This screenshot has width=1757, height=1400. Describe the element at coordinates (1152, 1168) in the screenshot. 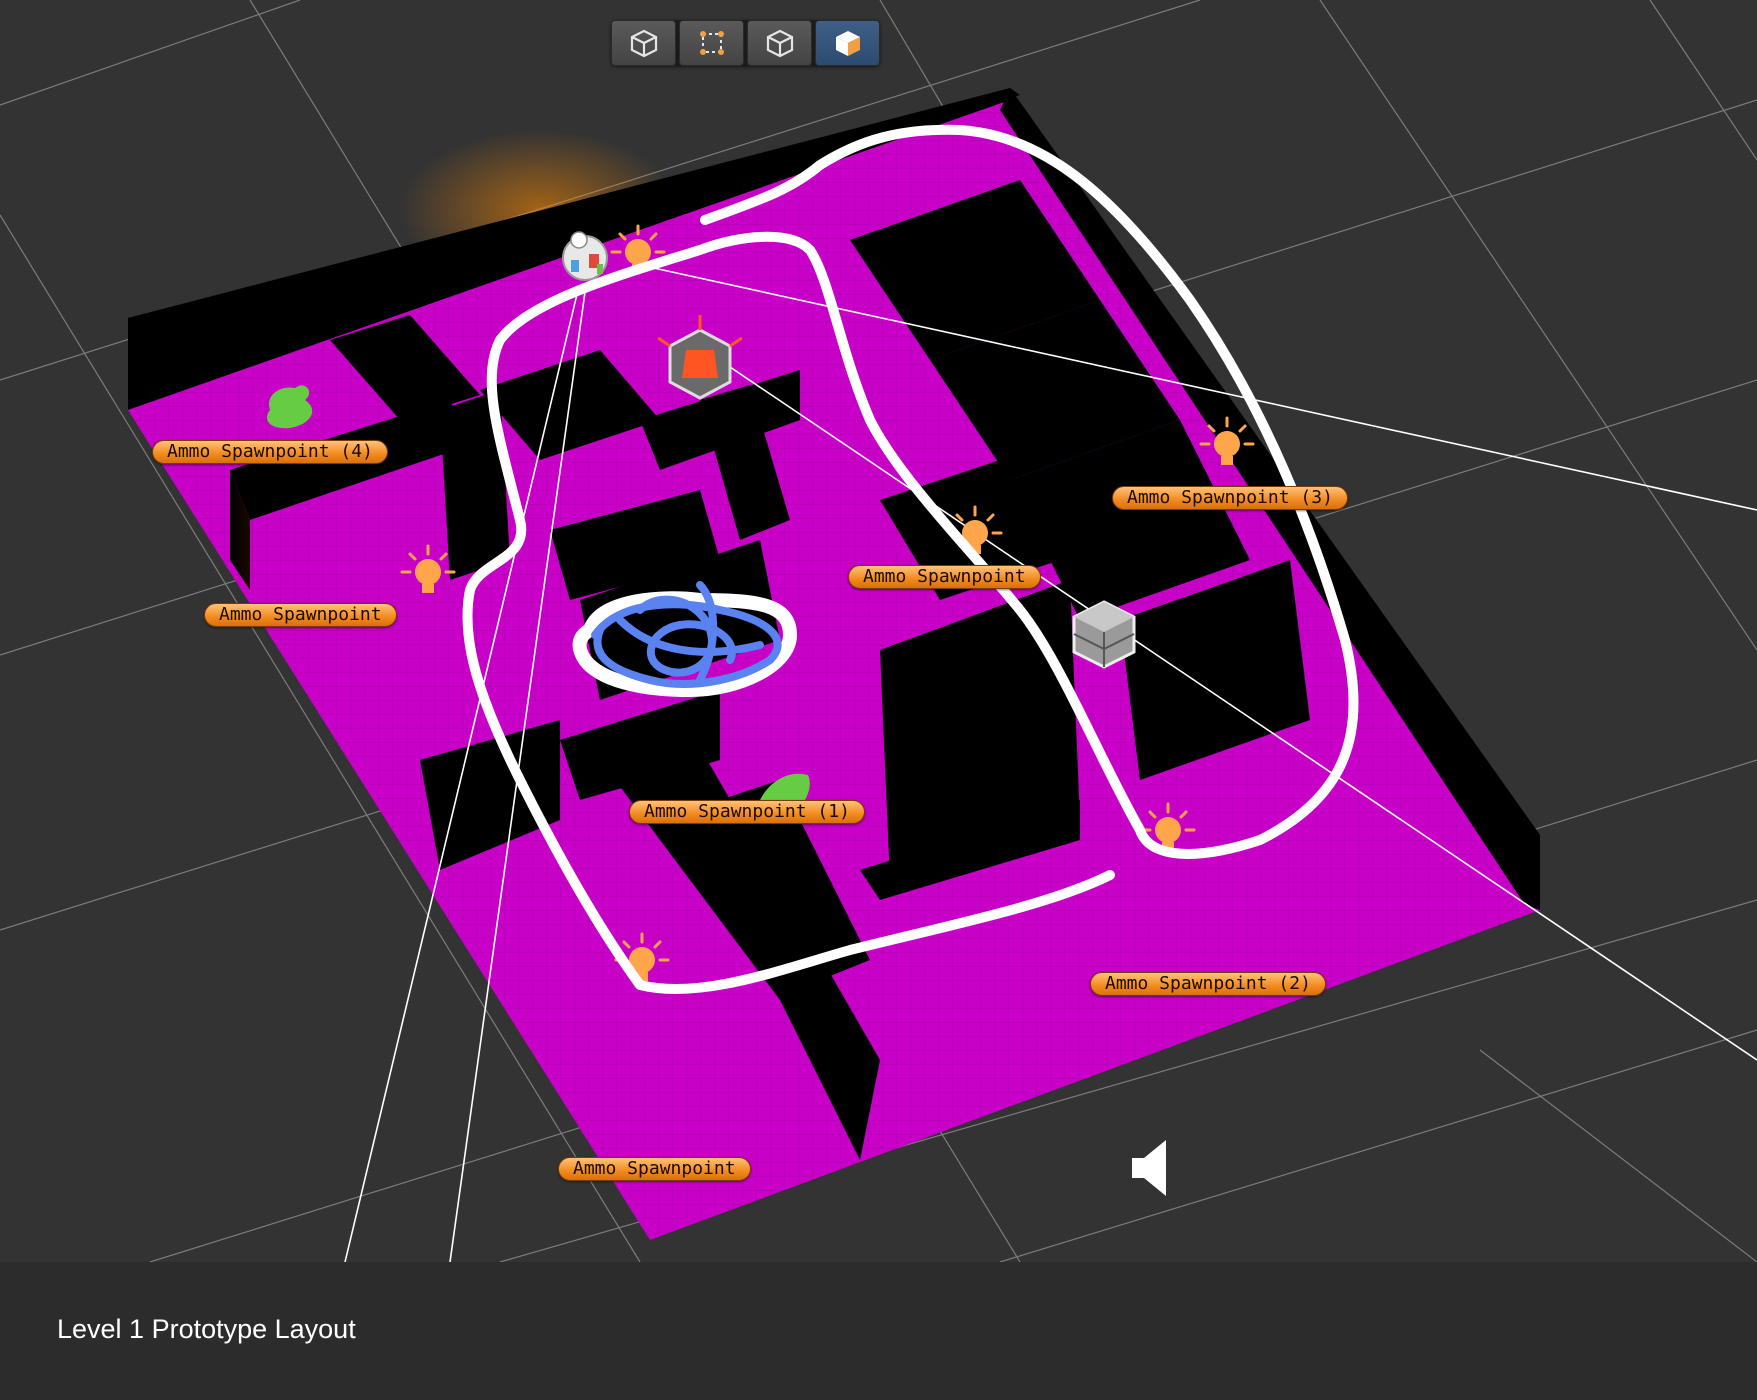

I see `speaker-icon` at that location.